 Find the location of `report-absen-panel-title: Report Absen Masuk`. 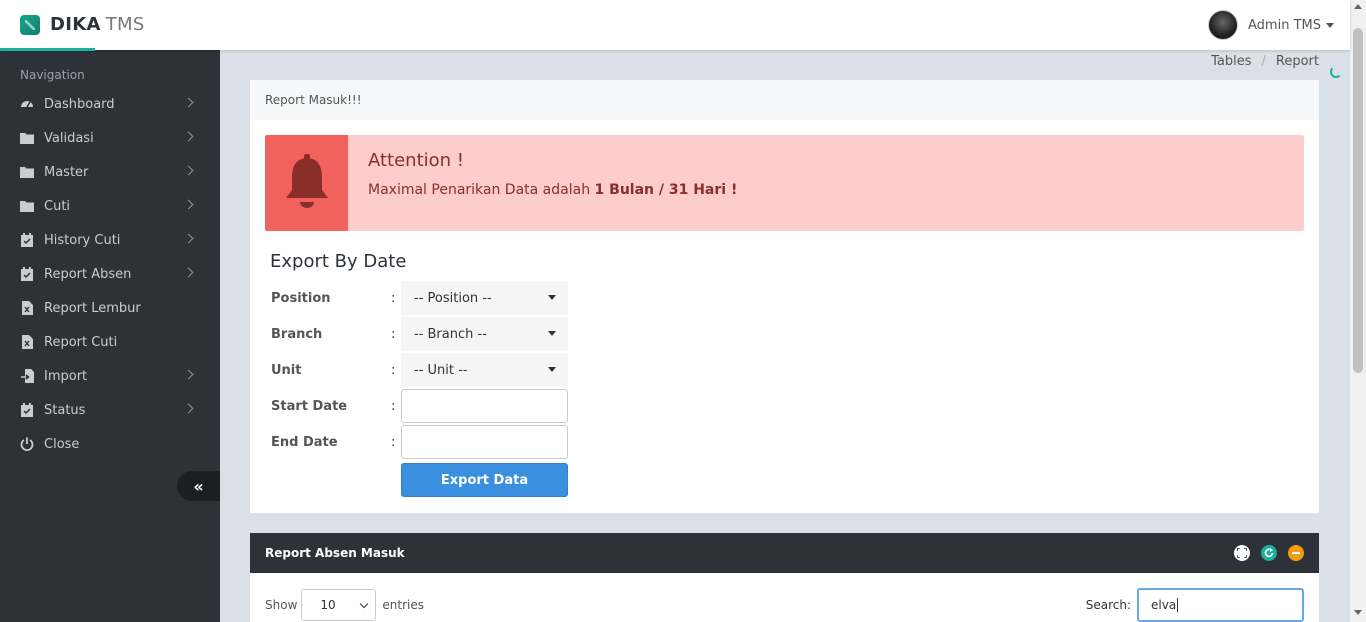

report-absen-panel-title: Report Absen Masuk is located at coordinates (335, 553).